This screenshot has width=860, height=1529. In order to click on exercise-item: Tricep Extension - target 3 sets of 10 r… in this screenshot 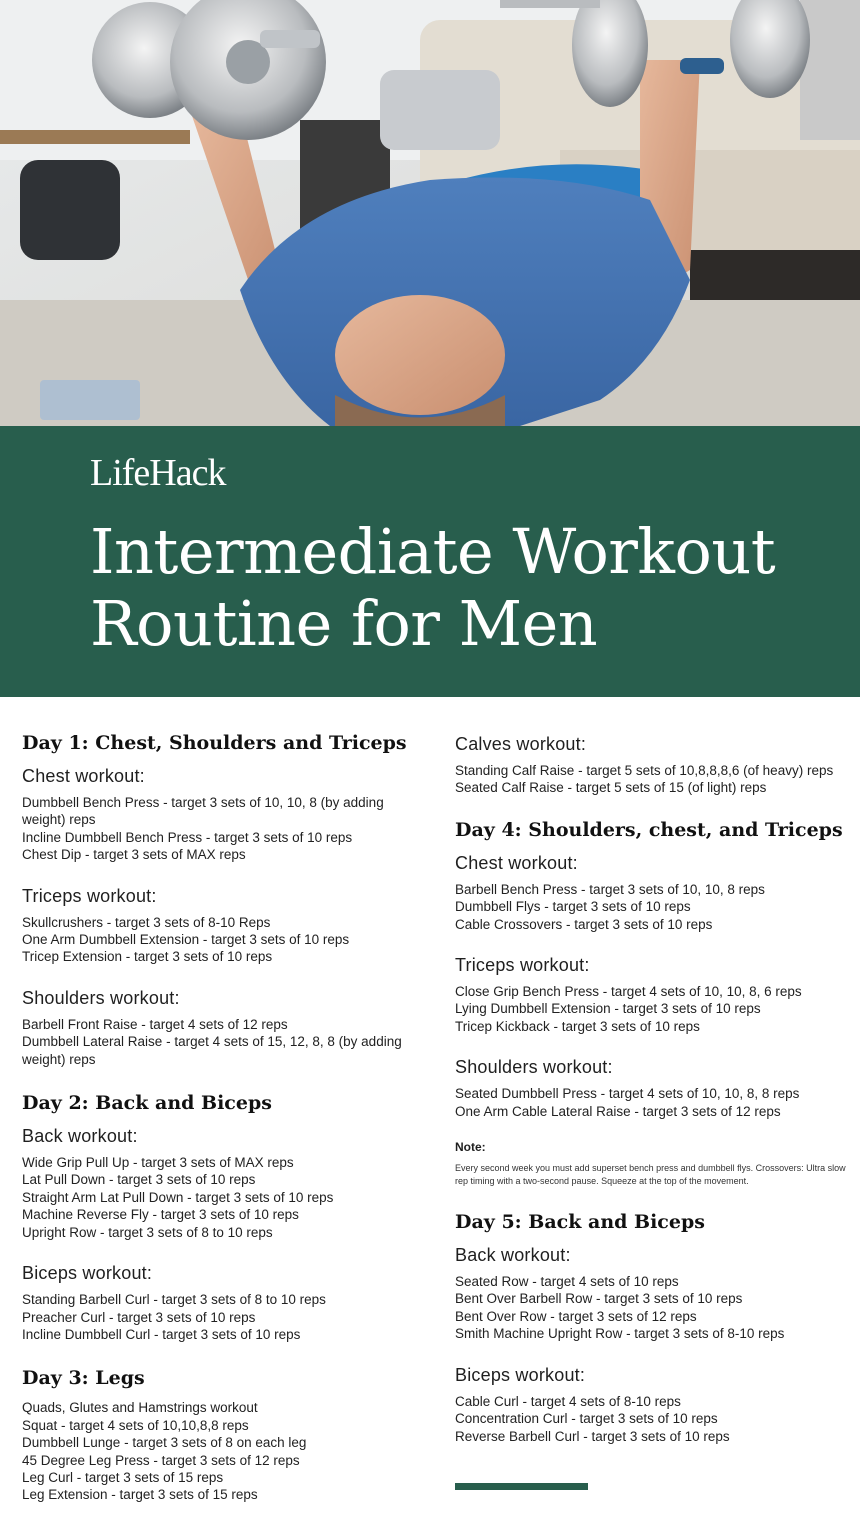, I will do `click(147, 957)`.